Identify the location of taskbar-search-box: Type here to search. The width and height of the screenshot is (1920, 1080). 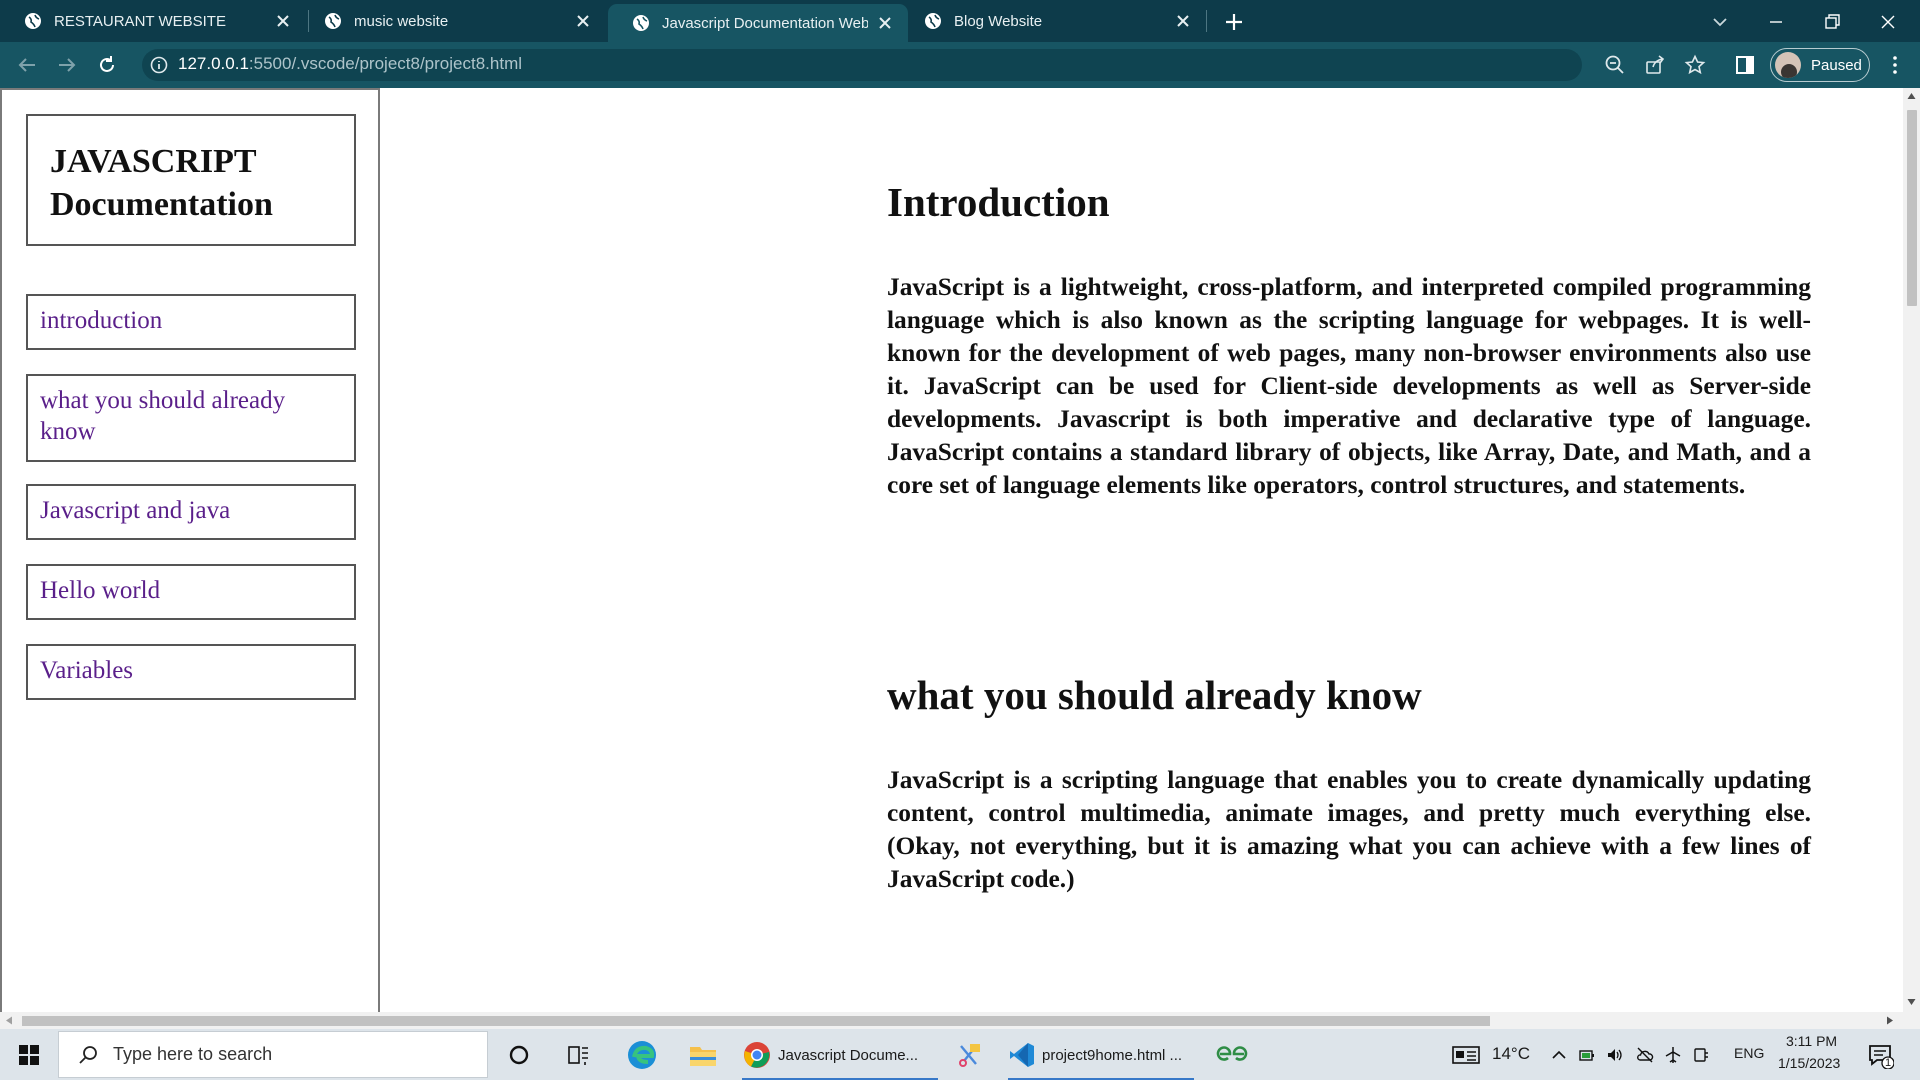
(273, 1054).